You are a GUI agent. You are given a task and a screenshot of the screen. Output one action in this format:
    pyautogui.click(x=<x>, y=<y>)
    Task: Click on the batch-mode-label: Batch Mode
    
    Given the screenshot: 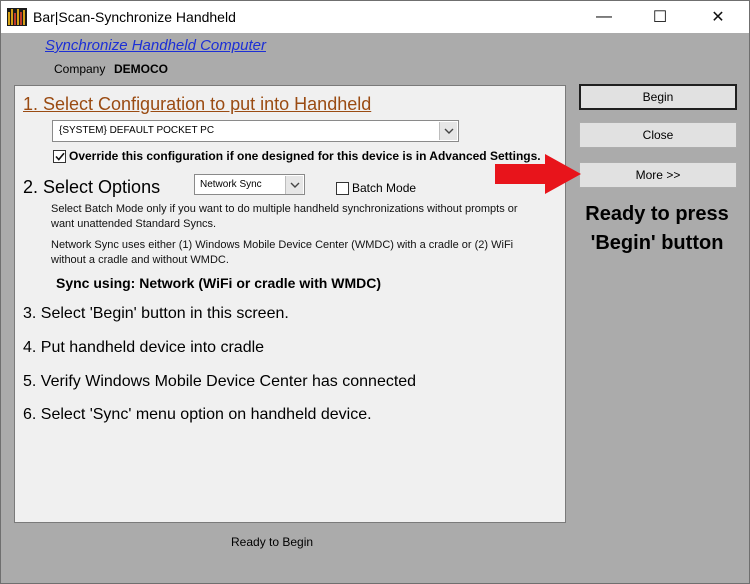 What is the action you would take?
    pyautogui.click(x=384, y=188)
    